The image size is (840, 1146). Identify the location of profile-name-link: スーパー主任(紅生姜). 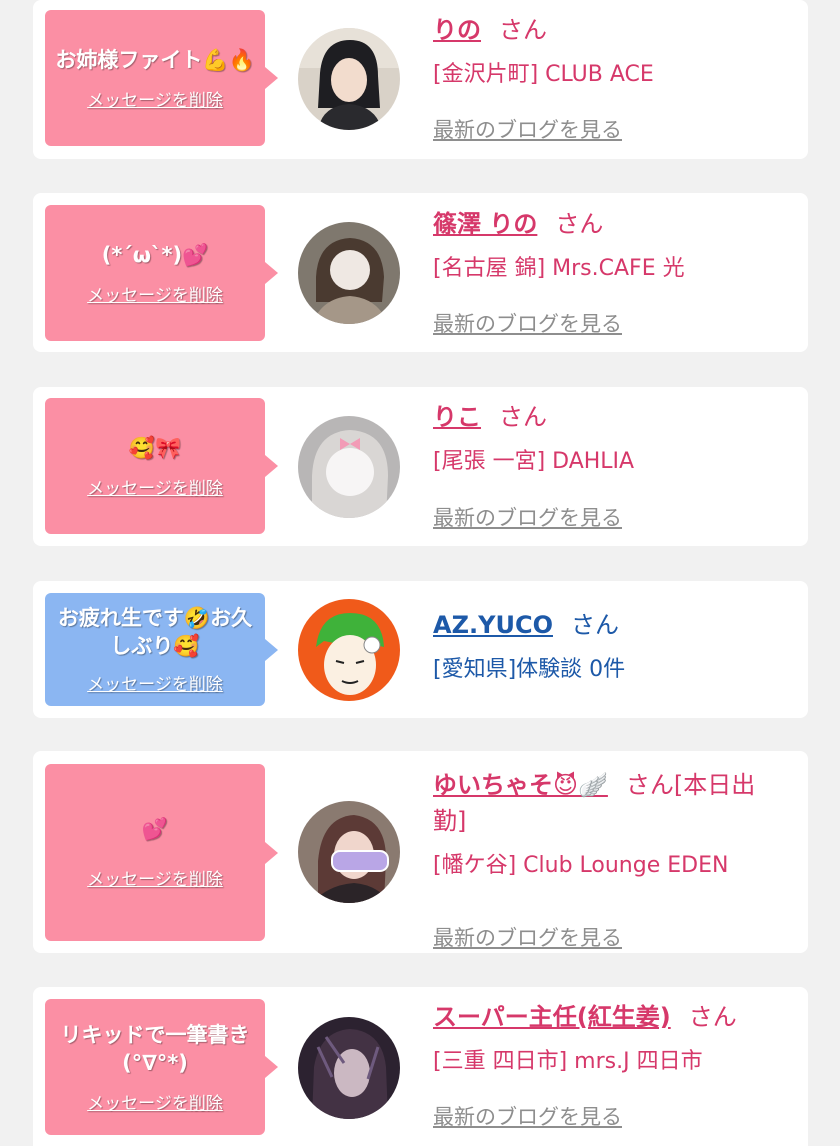
(552, 1017).